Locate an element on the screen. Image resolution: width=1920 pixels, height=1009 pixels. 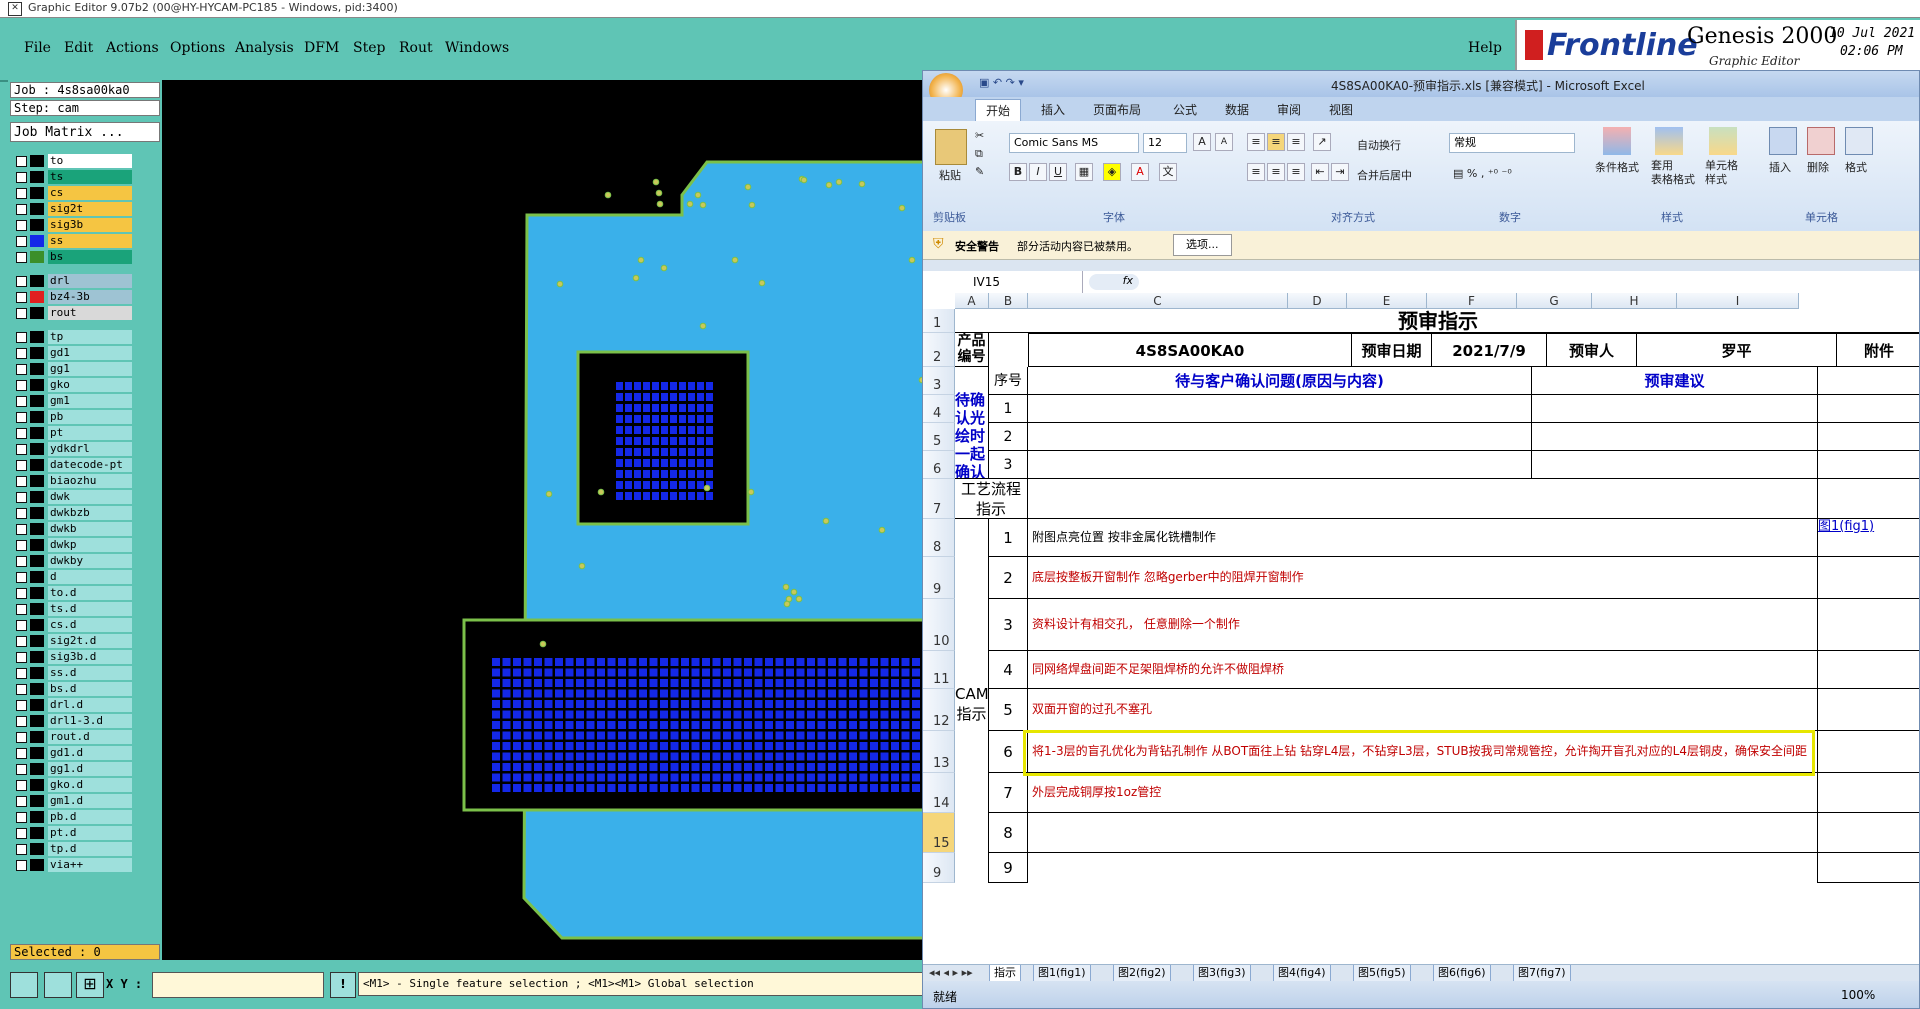
layer-row: sig2t.d is located at coordinates (72, 641).